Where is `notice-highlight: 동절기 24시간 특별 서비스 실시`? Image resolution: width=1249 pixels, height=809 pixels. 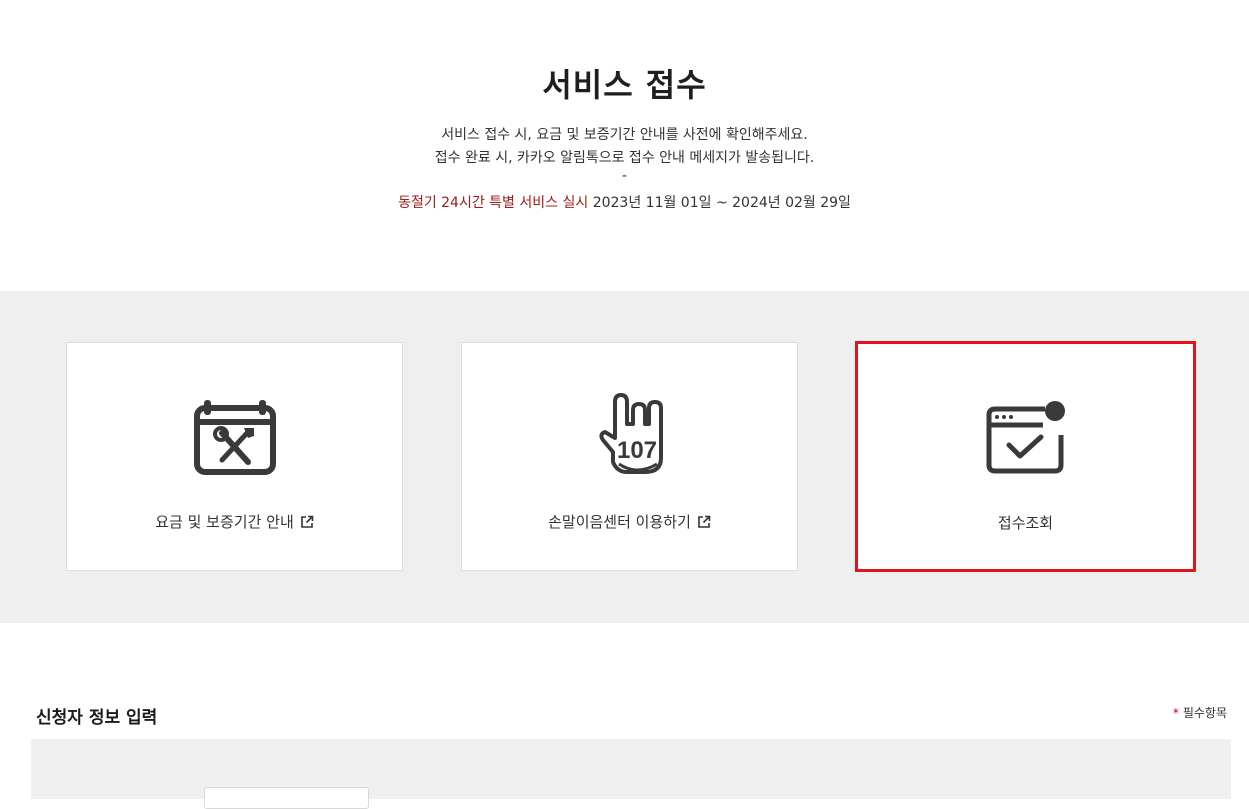 notice-highlight: 동절기 24시간 특별 서비스 실시 is located at coordinates (493, 203).